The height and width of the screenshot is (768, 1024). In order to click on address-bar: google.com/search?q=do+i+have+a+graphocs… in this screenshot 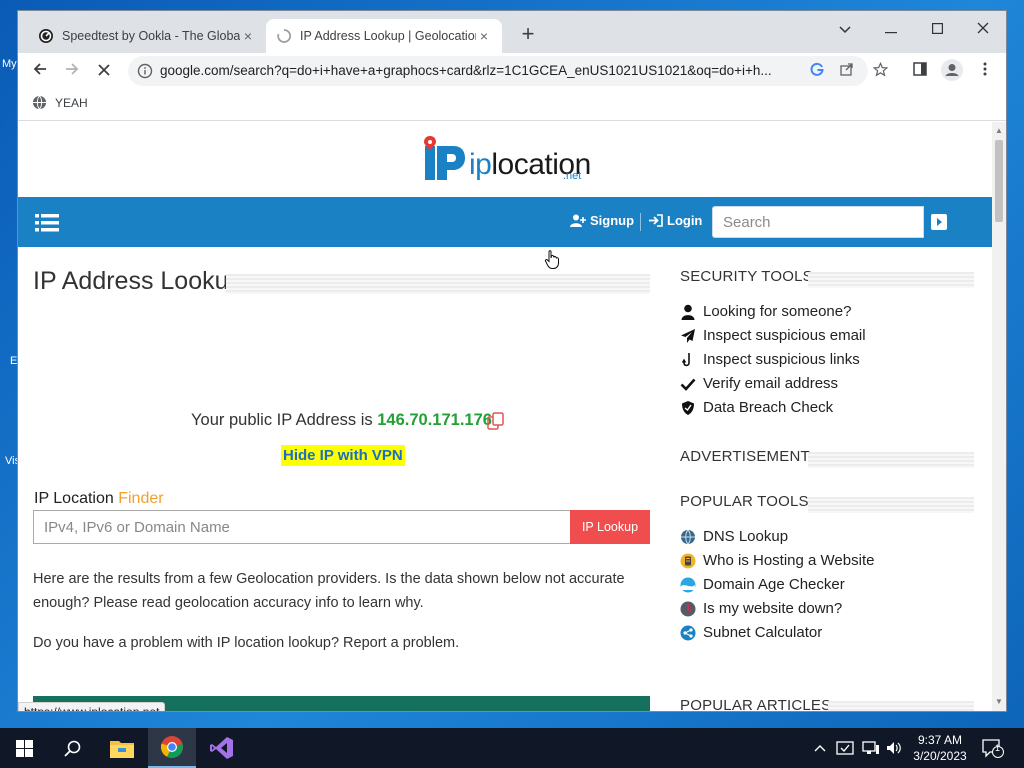, I will do `click(498, 71)`.